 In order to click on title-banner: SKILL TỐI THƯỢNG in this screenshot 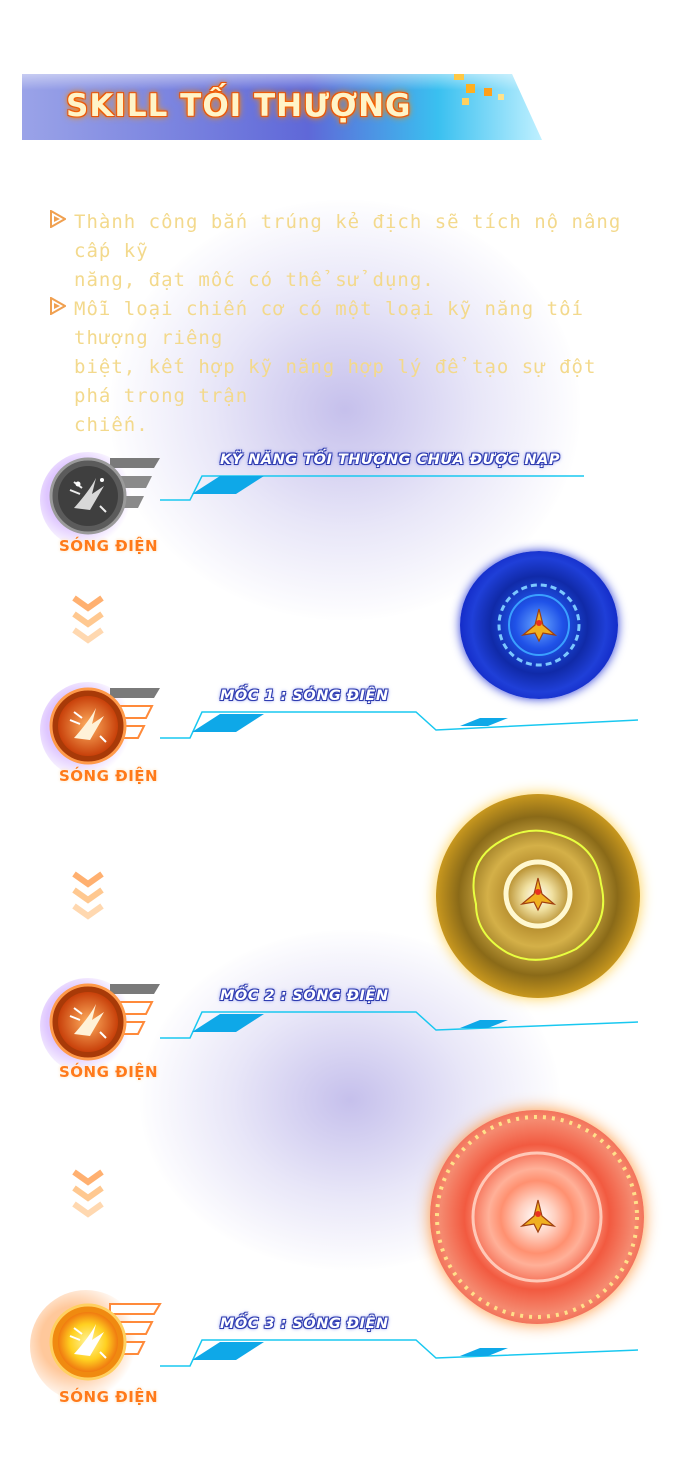, I will do `click(302, 107)`.